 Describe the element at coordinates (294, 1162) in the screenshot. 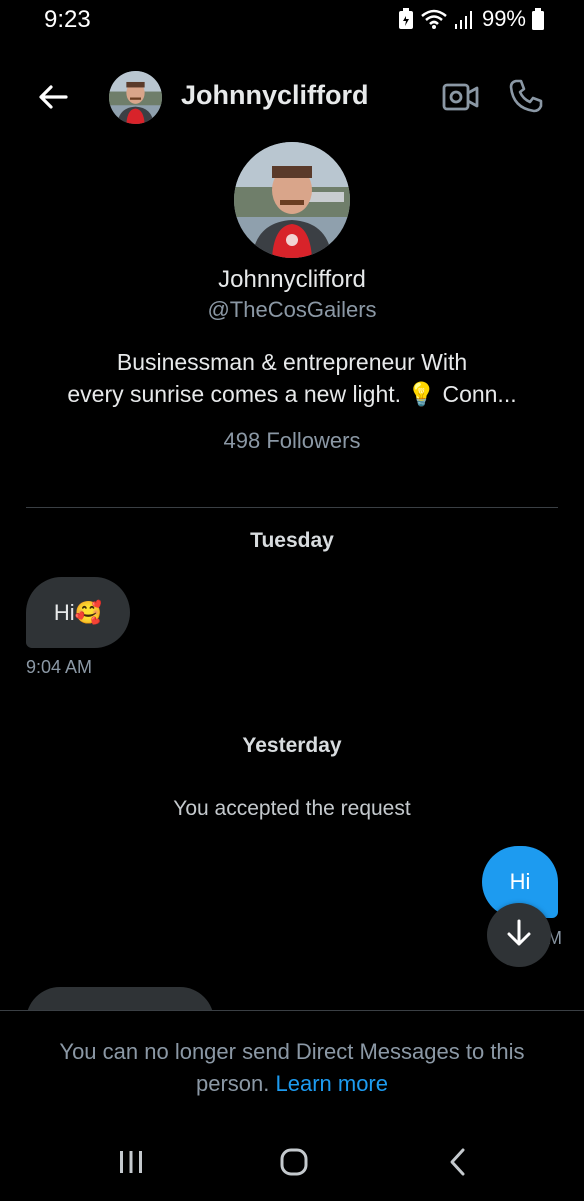

I see `home-icon` at that location.